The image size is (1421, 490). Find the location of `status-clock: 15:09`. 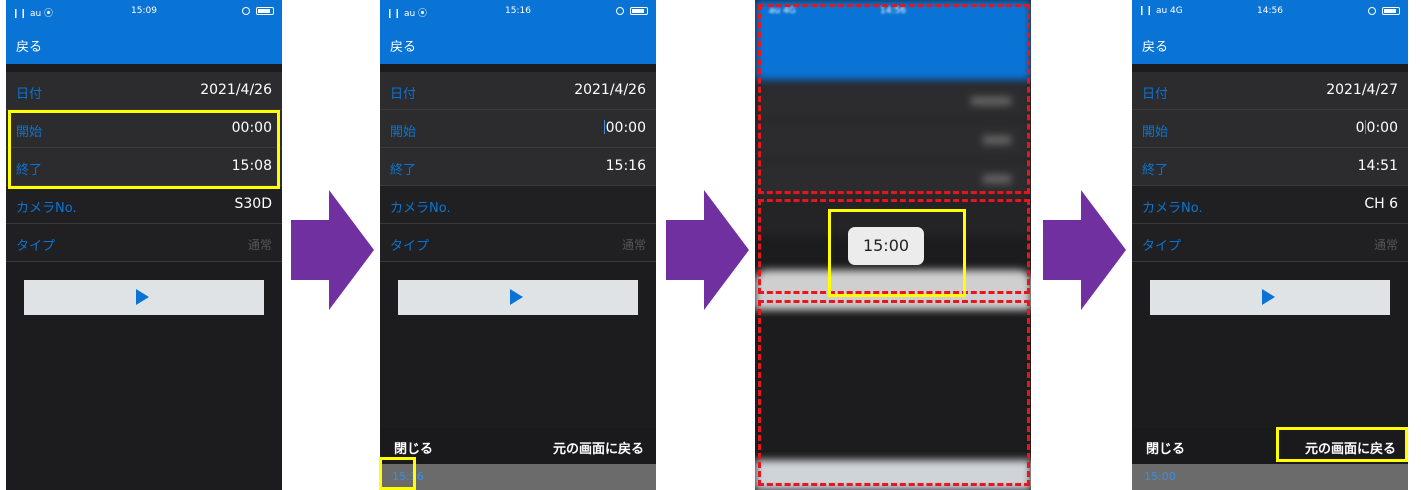

status-clock: 15:09 is located at coordinates (144, 11).